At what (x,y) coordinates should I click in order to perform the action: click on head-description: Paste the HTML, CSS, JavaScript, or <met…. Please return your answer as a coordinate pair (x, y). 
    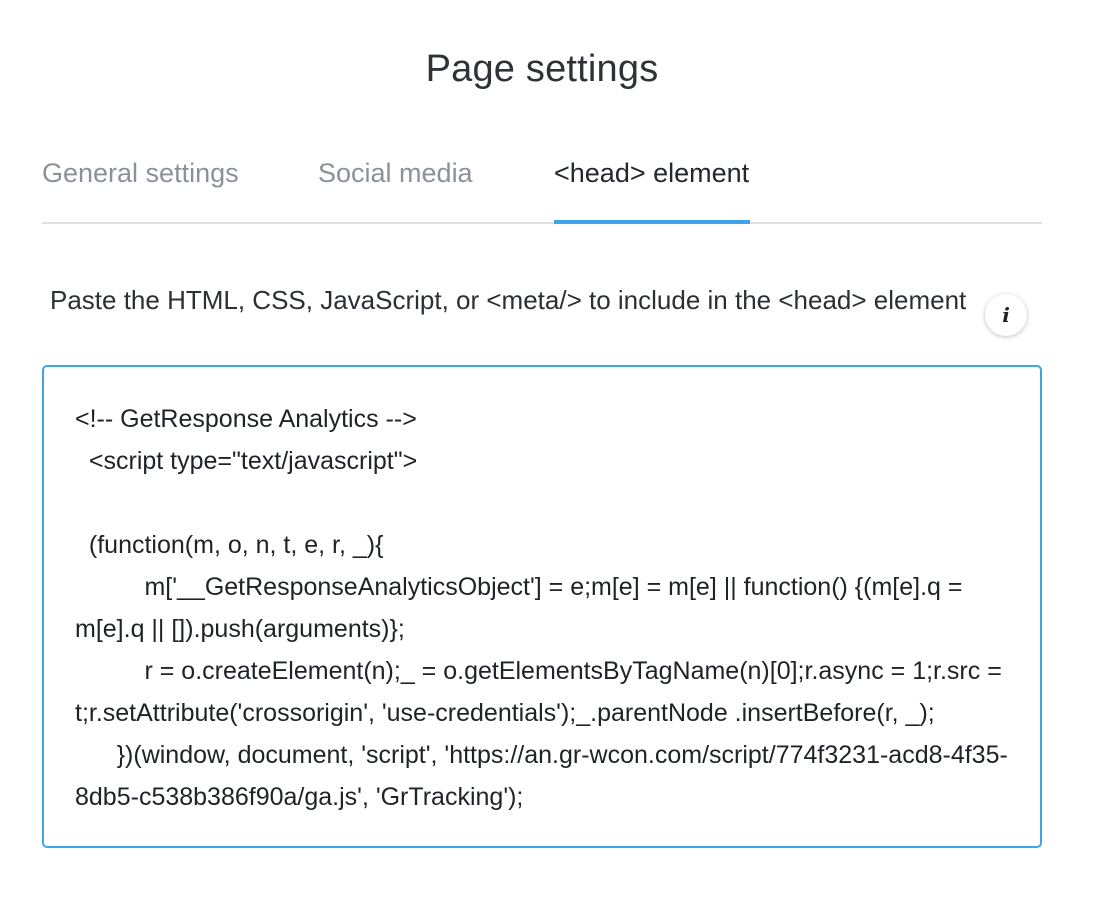
    Looking at the image, I should click on (508, 300).